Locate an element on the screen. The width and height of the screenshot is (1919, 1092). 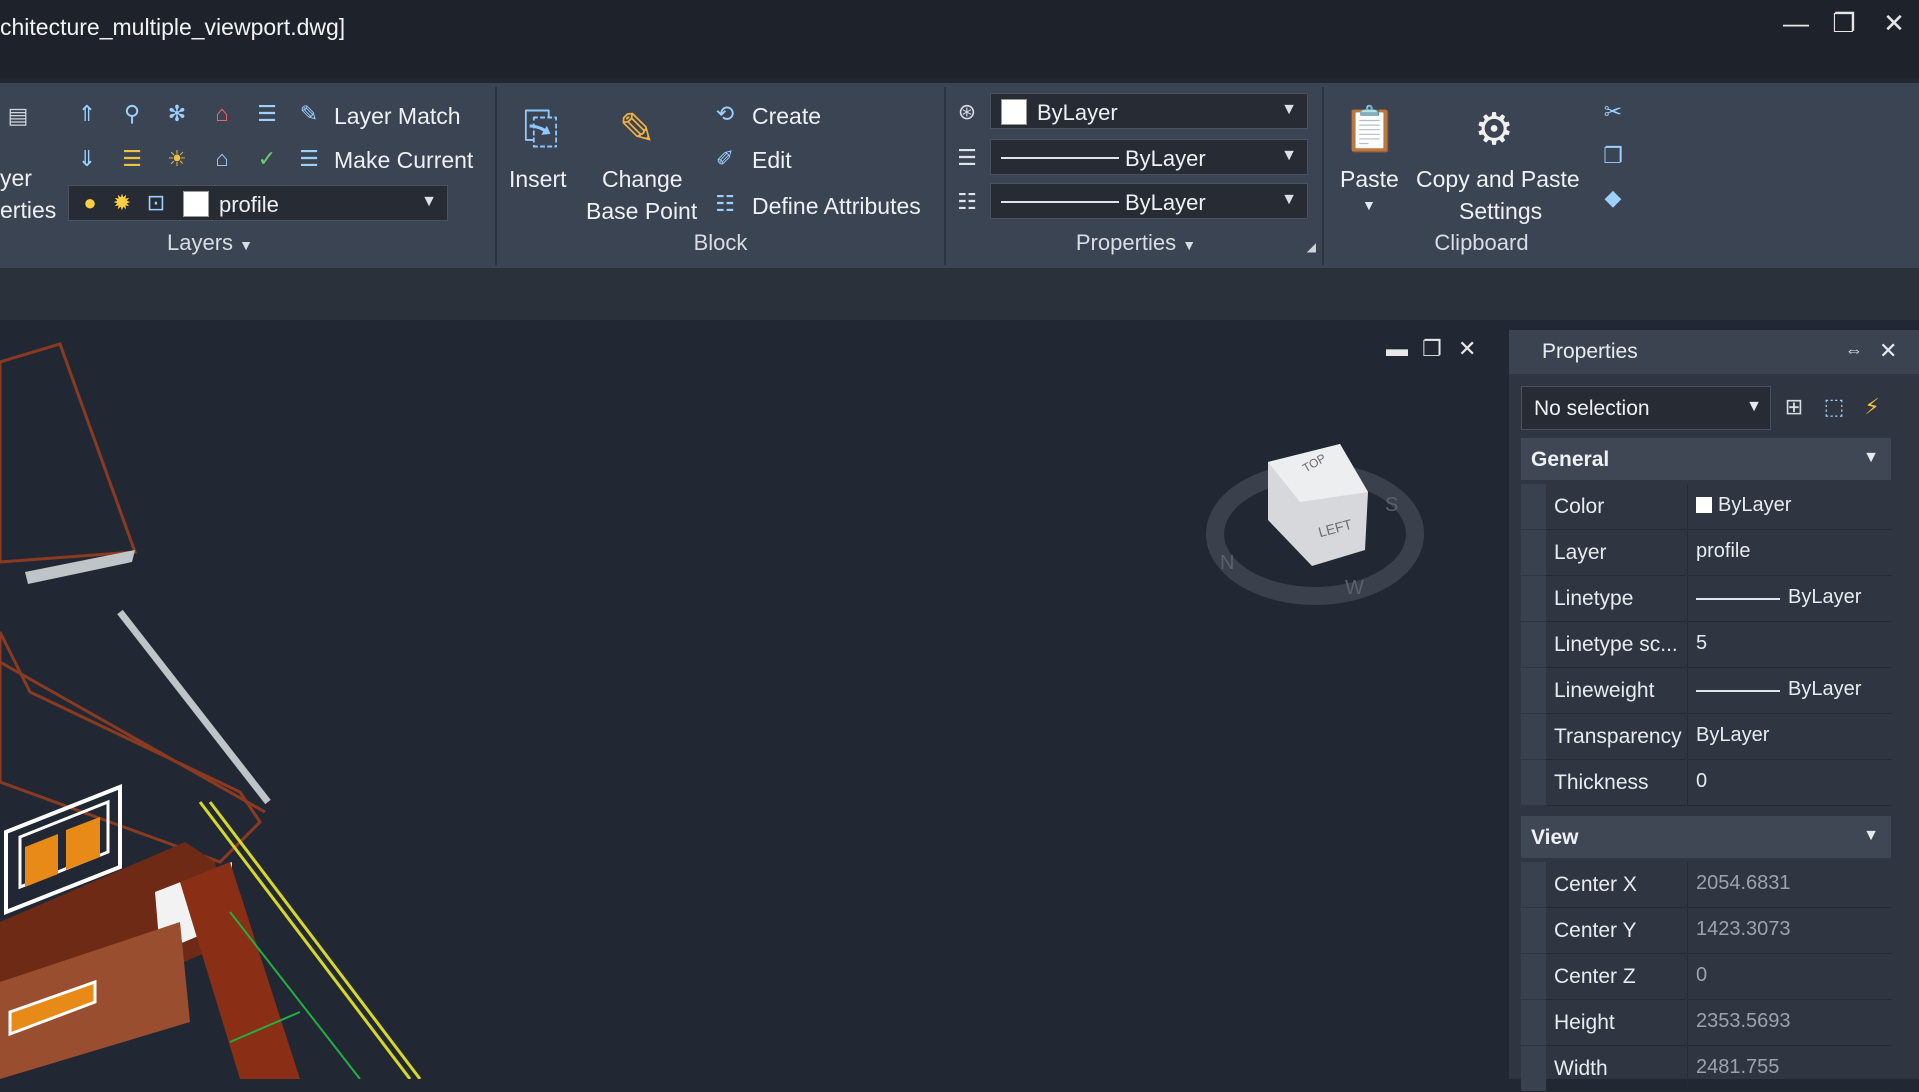
general-property-row: Linetype ByLayer is located at coordinates (1706, 599).